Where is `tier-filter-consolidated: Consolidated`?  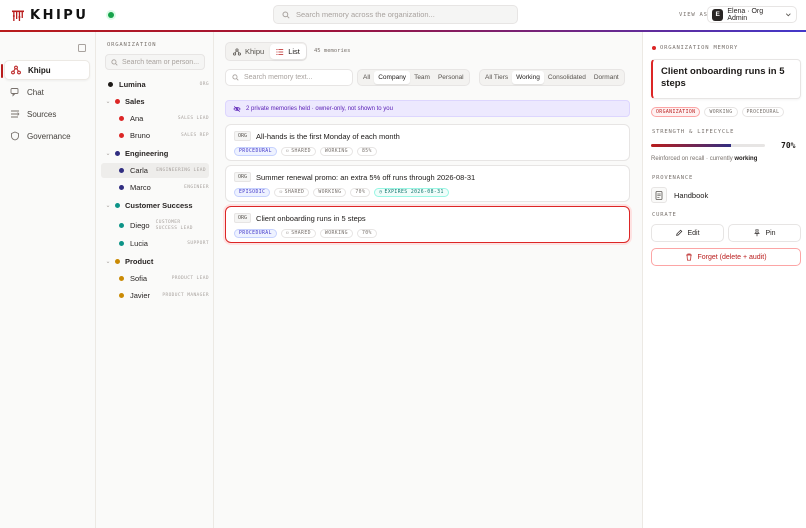
tier-filter-consolidated: Consolidated is located at coordinates (567, 77).